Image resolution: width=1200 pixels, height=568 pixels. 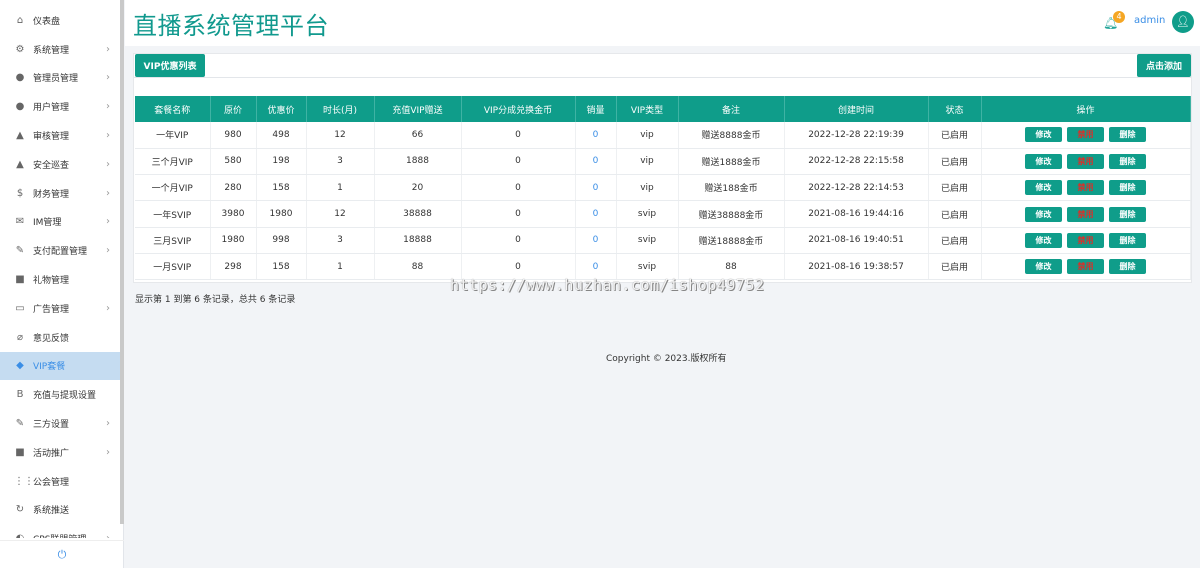 I want to click on column-header: VIP分成兑换金币, so click(x=518, y=109).